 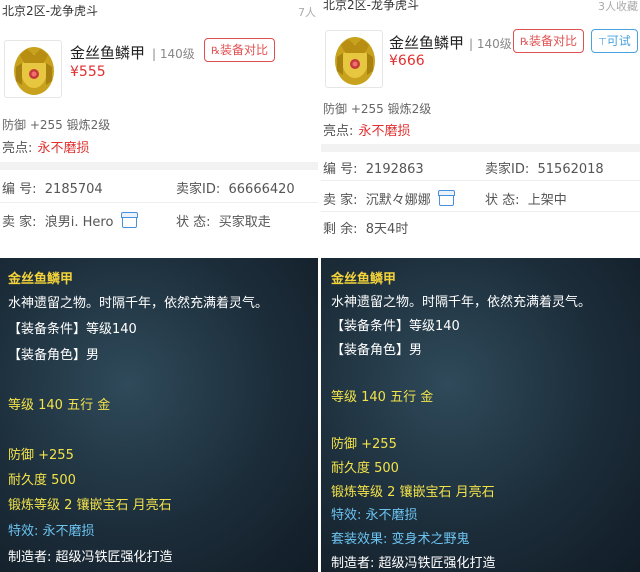 I want to click on watch-count: 7人, so click(x=307, y=12).